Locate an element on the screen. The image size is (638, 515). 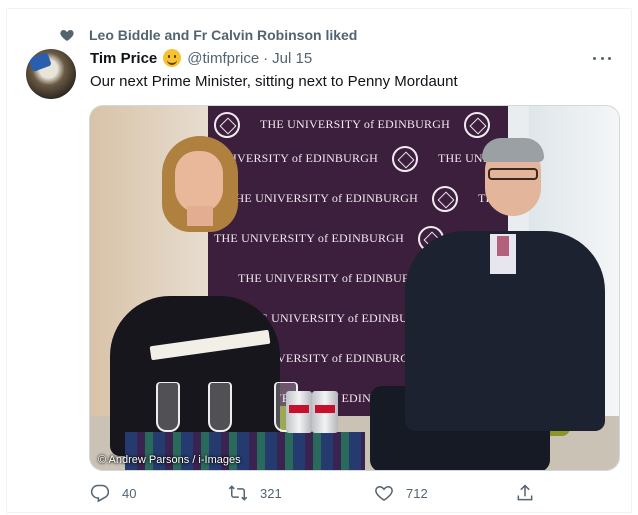
retweet-icon is located at coordinates (238, 493).